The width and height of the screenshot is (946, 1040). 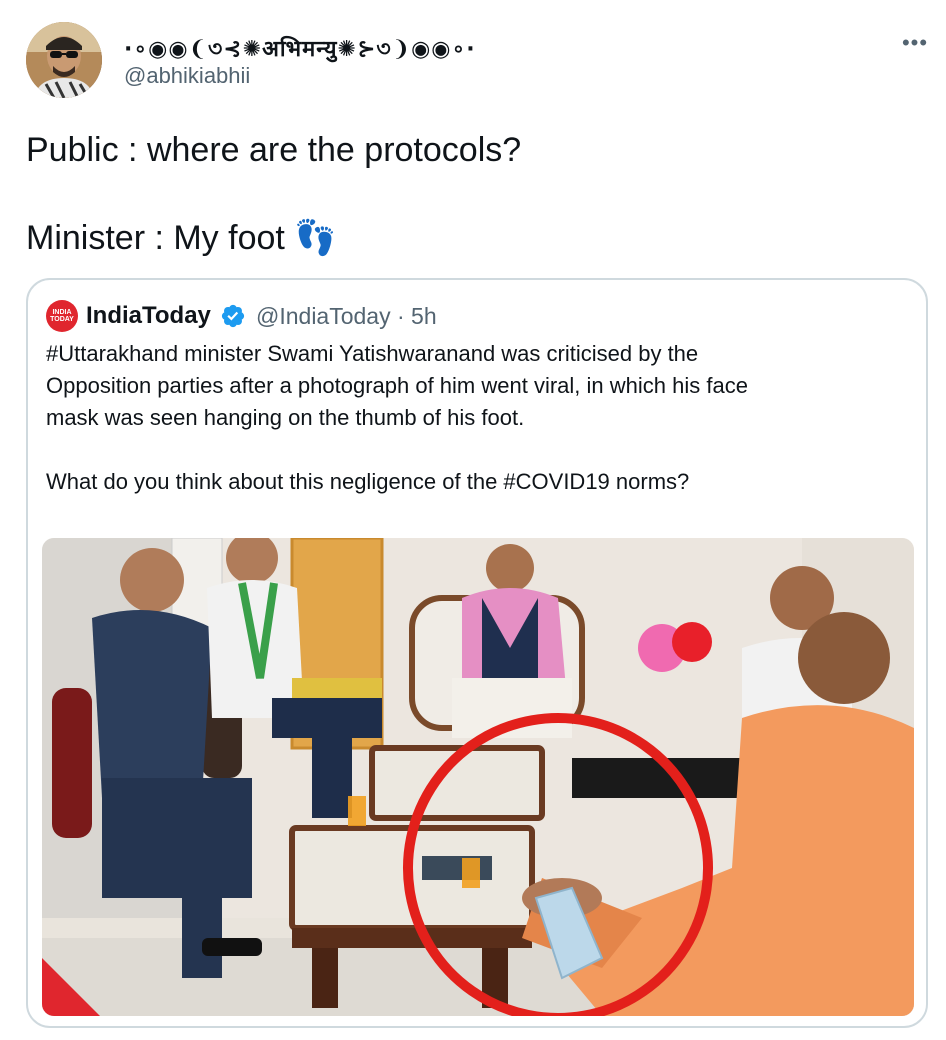 What do you see at coordinates (181, 238) in the screenshot?
I see `tweet-line: Minister : My foot 👣` at bounding box center [181, 238].